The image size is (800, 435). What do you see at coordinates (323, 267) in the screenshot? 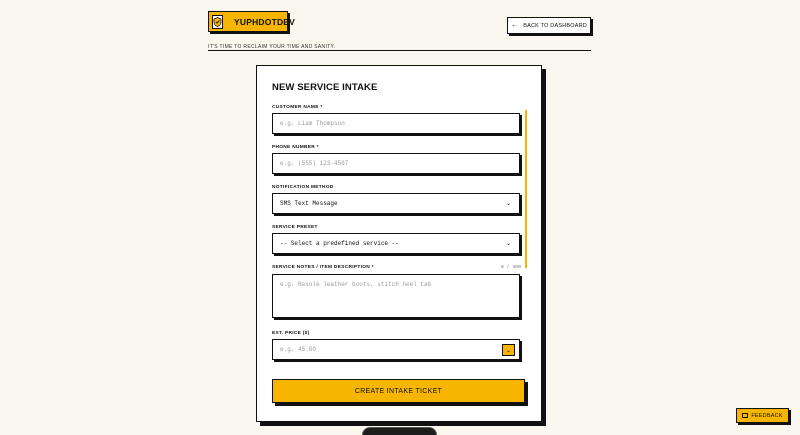
I see `service-notes-label: SERVICE NOTES / ITEM DESCRIPTION *` at bounding box center [323, 267].